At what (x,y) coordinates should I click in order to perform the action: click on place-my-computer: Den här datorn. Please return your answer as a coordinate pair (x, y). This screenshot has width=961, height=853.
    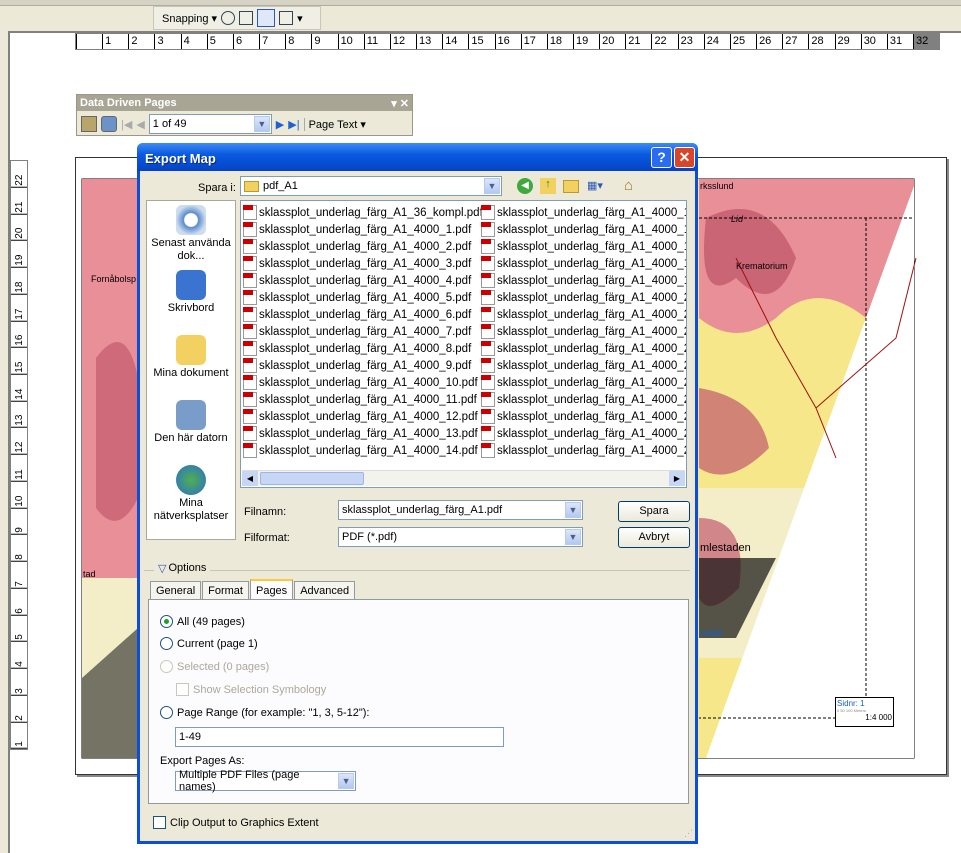
    Looking at the image, I should click on (191, 428).